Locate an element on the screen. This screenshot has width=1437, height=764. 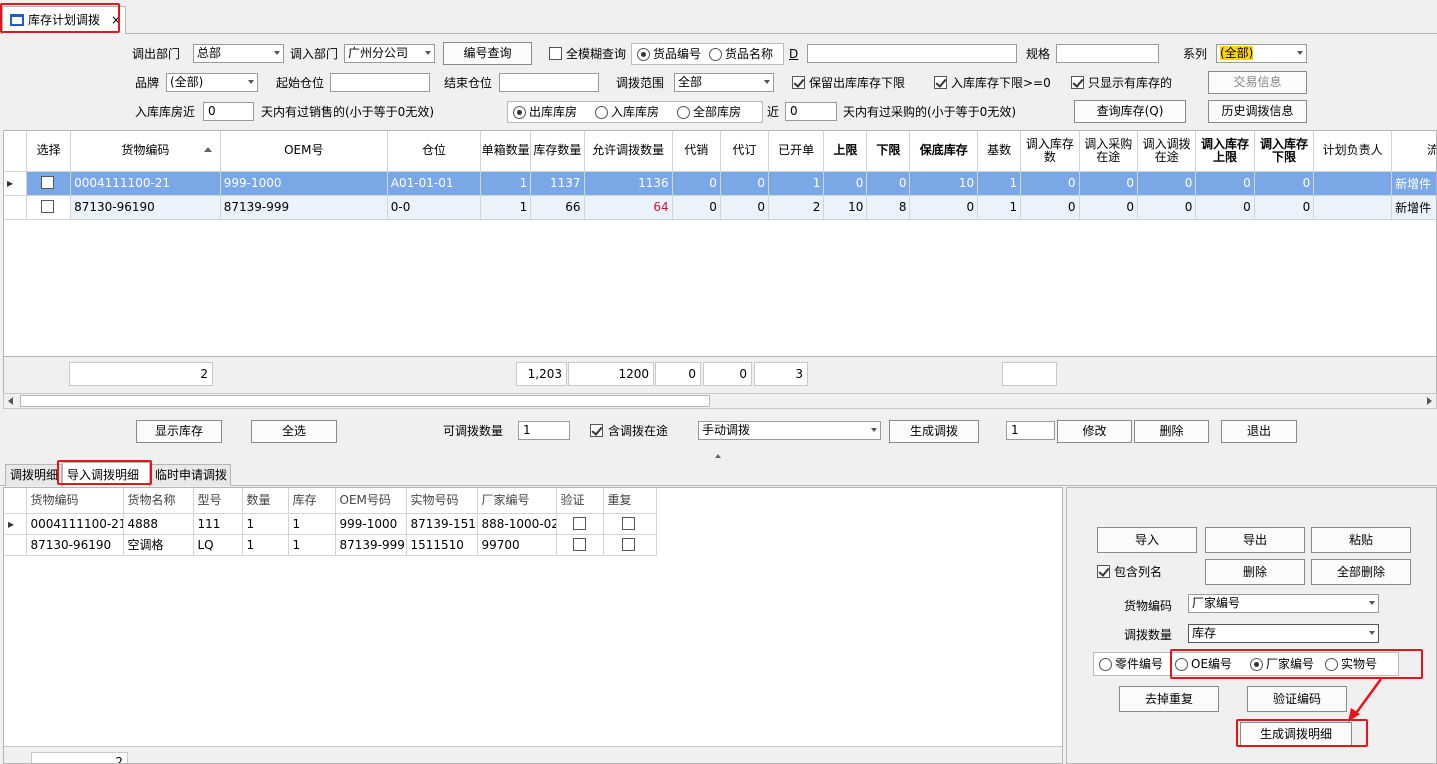
range-select: 全部 is located at coordinates (724, 82).